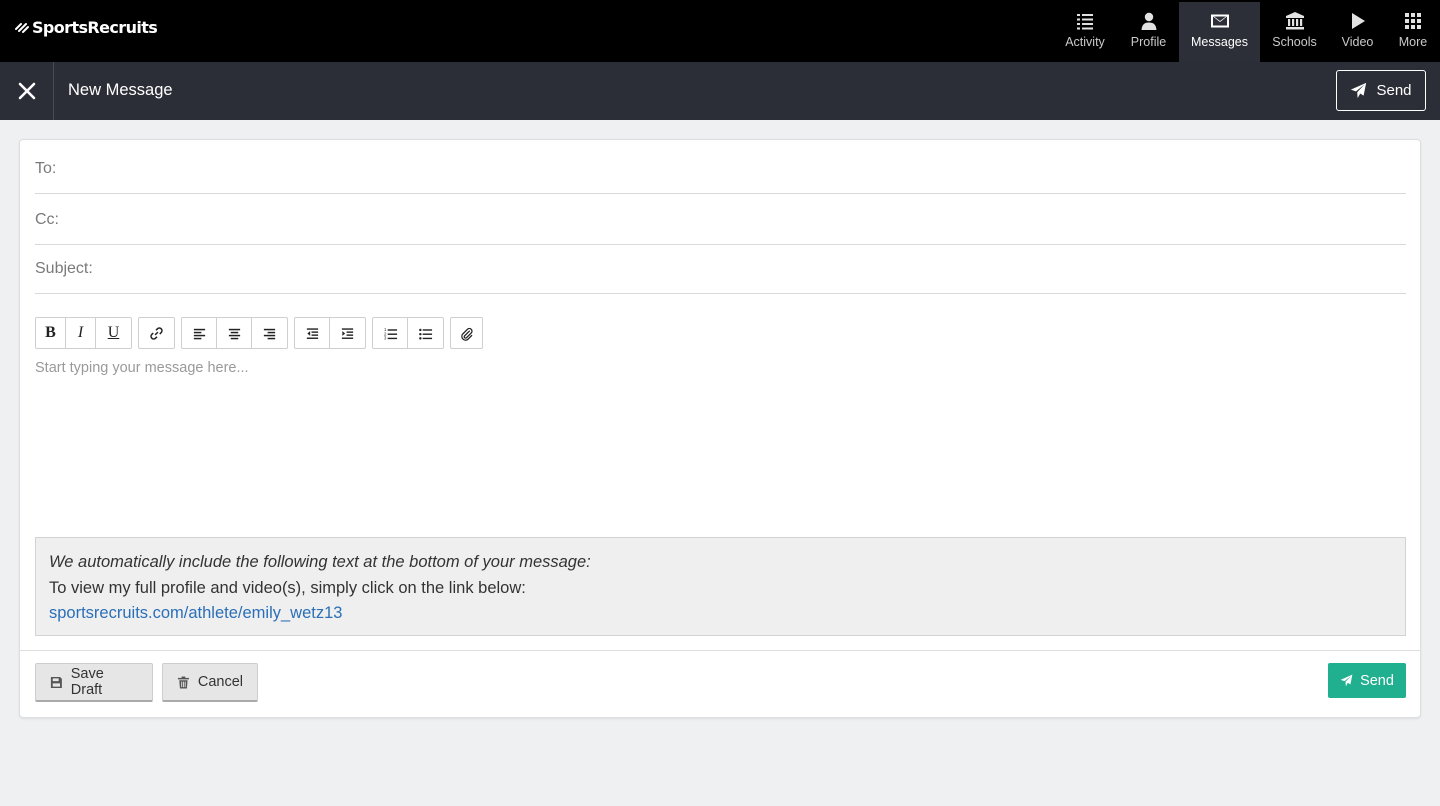 This screenshot has width=1440, height=806. Describe the element at coordinates (1358, 21) in the screenshot. I see `play-icon` at that location.